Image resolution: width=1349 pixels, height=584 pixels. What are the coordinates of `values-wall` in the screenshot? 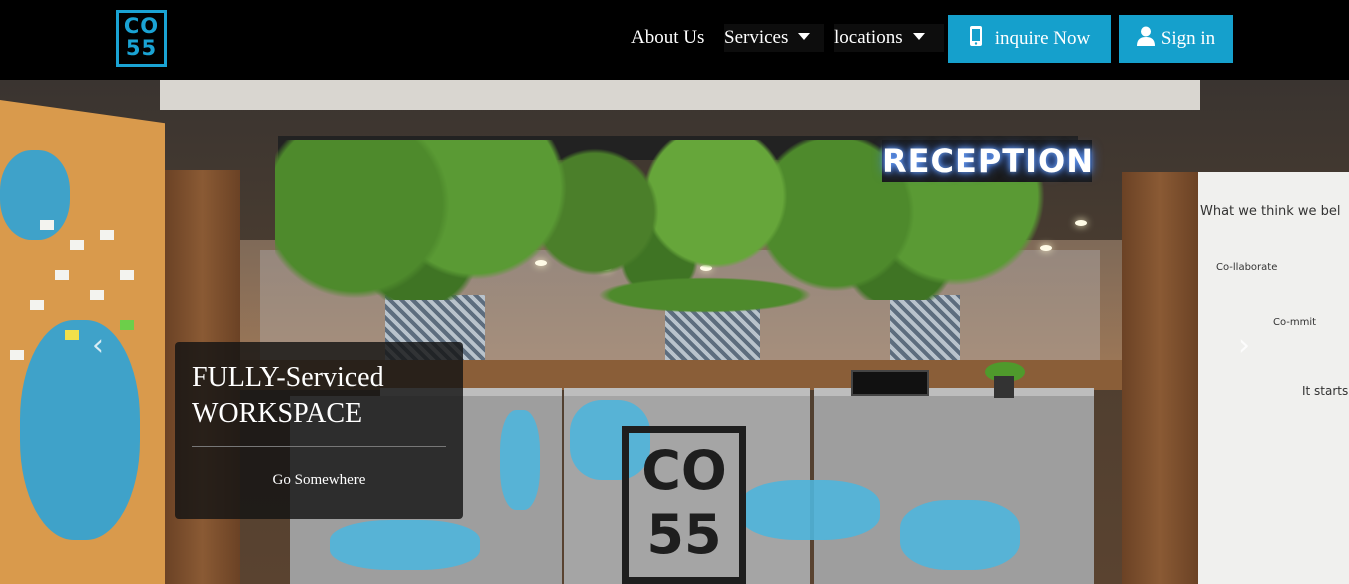 It's located at (1273, 378).